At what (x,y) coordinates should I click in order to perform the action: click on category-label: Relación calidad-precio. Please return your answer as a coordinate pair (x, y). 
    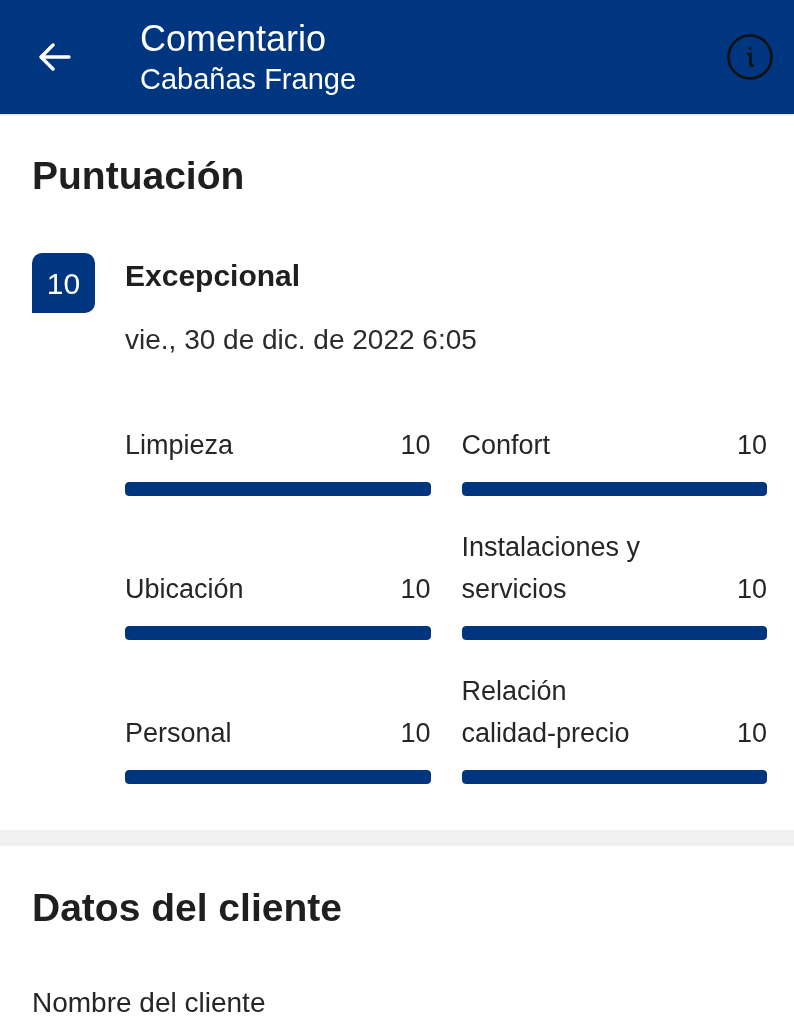
    Looking at the image, I should click on (546, 712).